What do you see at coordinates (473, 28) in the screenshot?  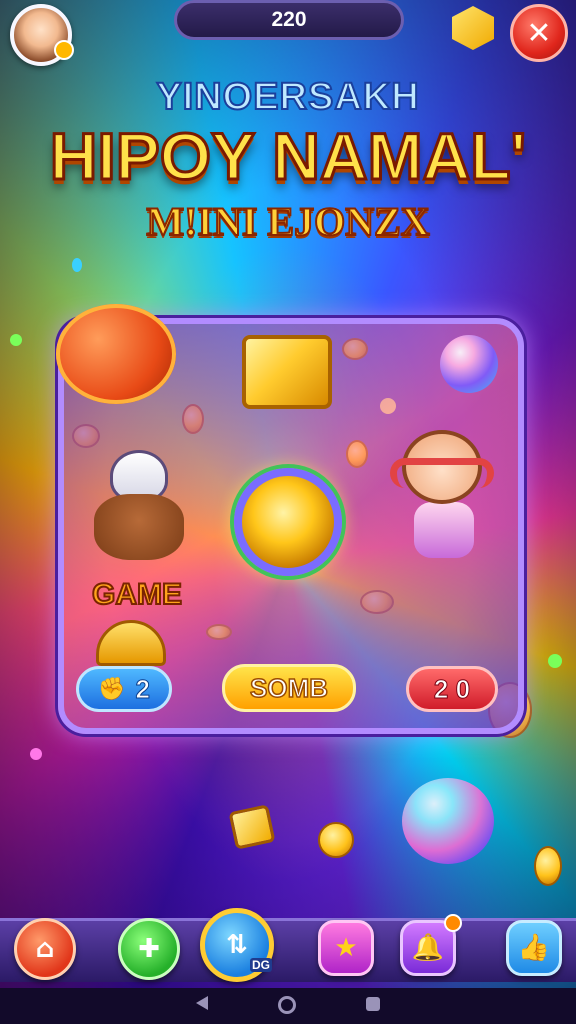 I see `gem-shop-icon` at bounding box center [473, 28].